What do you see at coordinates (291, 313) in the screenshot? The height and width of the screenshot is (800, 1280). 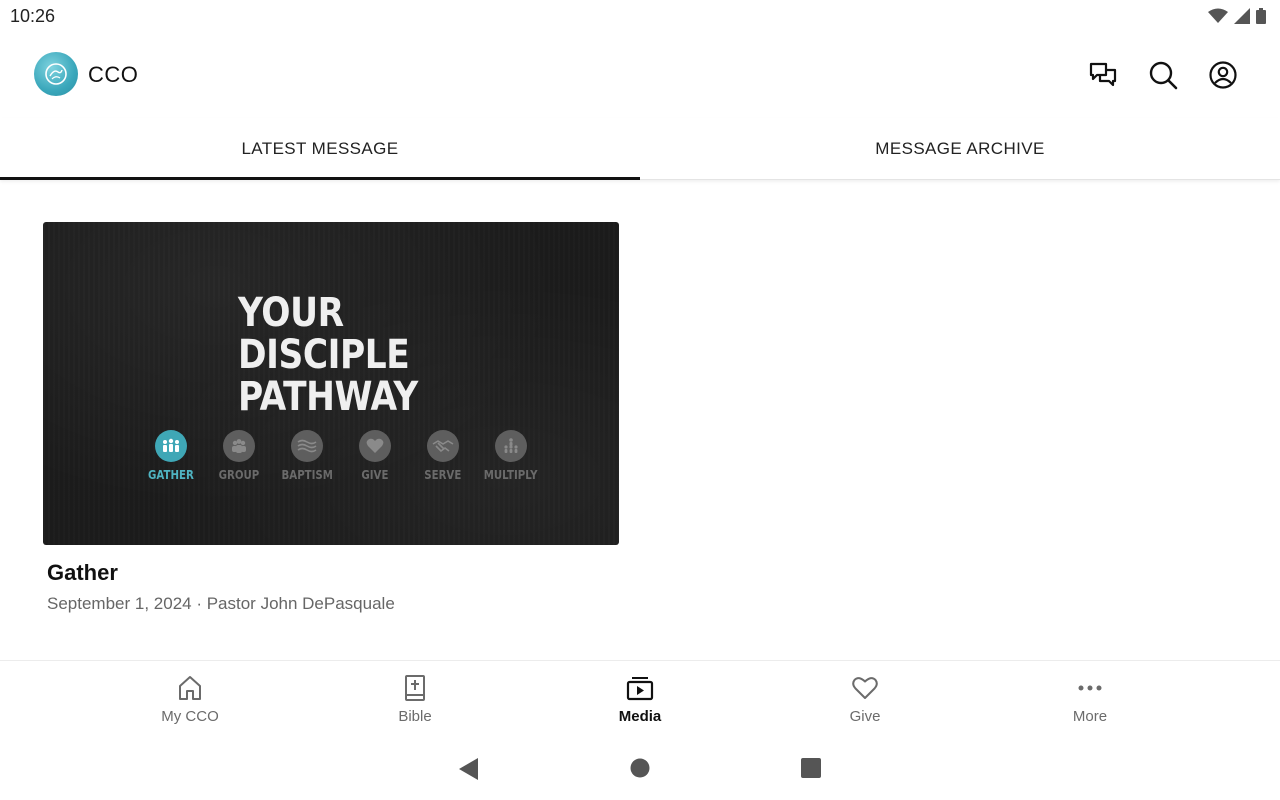 I see `thumbnail-title-line: YOUR` at bounding box center [291, 313].